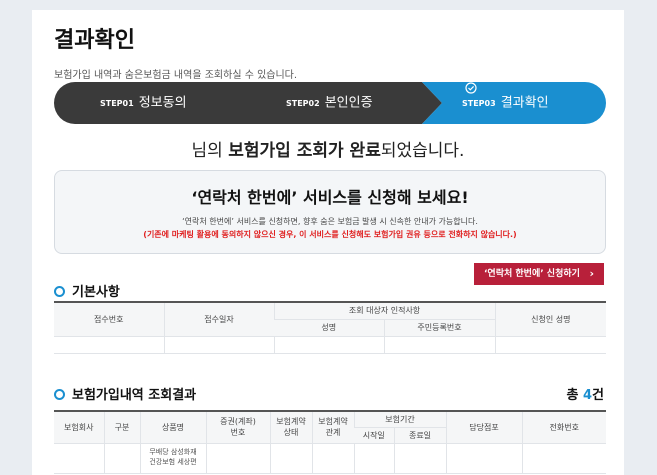  Describe the element at coordinates (237, 458) in the screenshot. I see `cell-policy-number` at that location.